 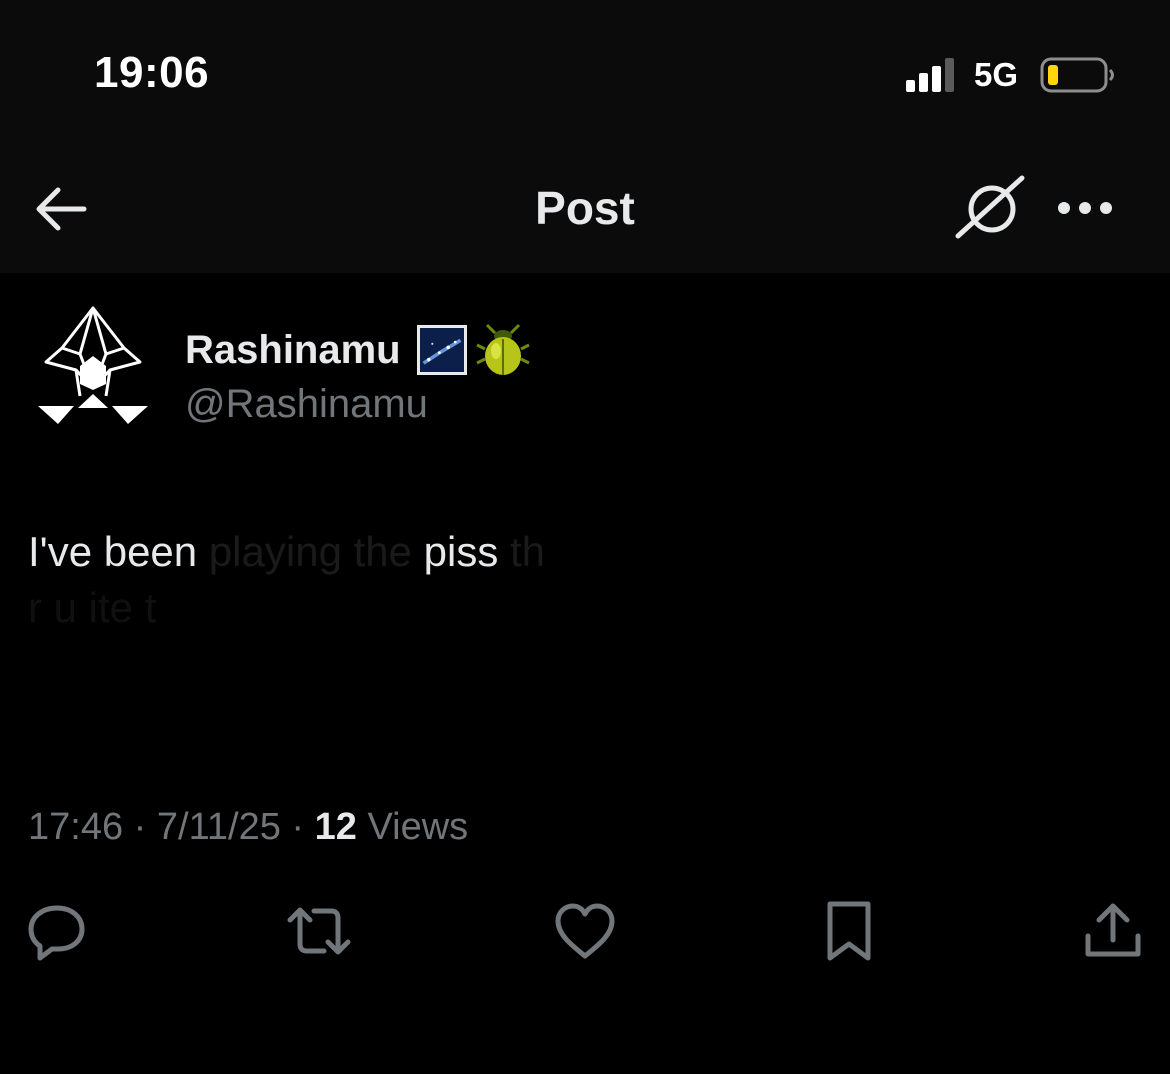 I want to click on geometric-logo-avatar, so click(x=93, y=367).